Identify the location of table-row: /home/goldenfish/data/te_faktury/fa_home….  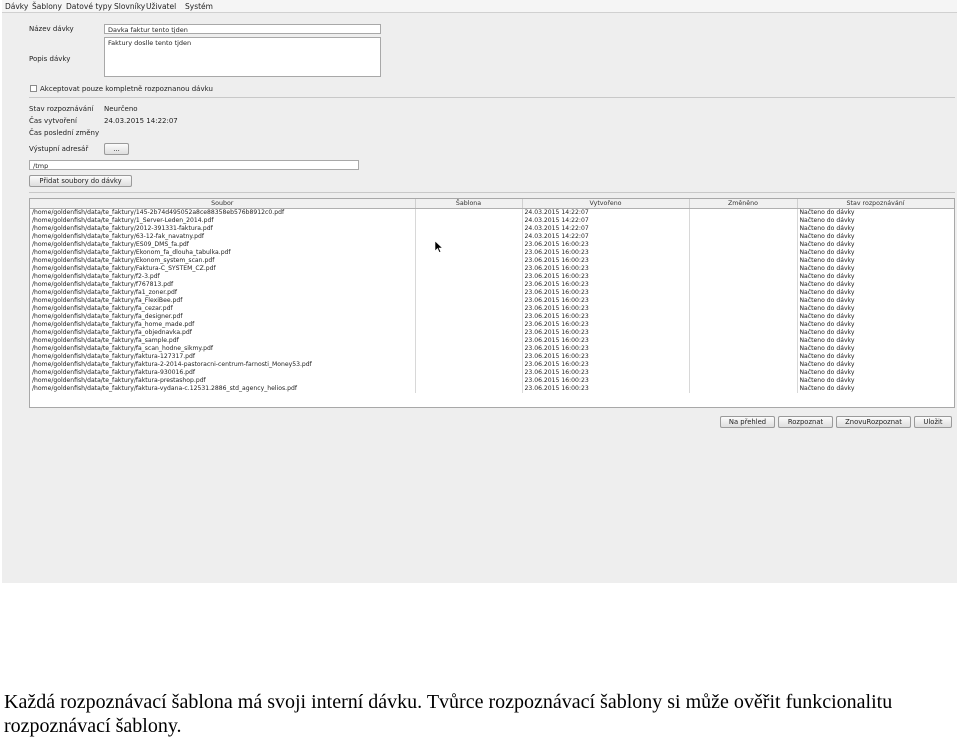
(492, 325).